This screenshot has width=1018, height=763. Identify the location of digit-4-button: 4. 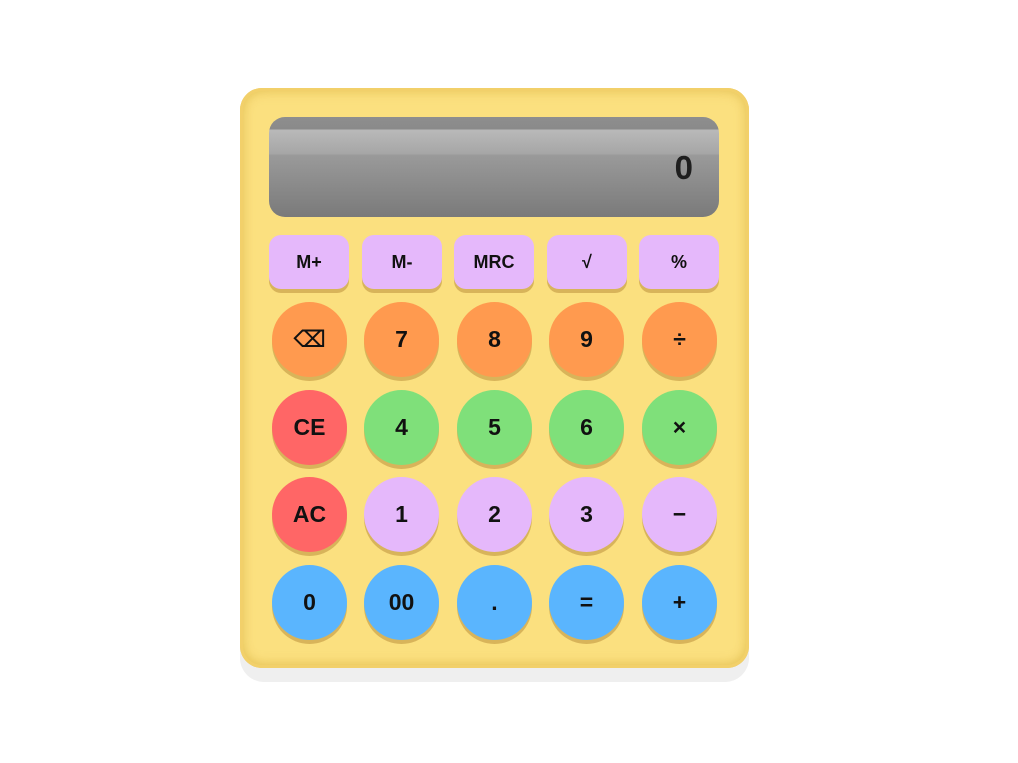
(401, 427).